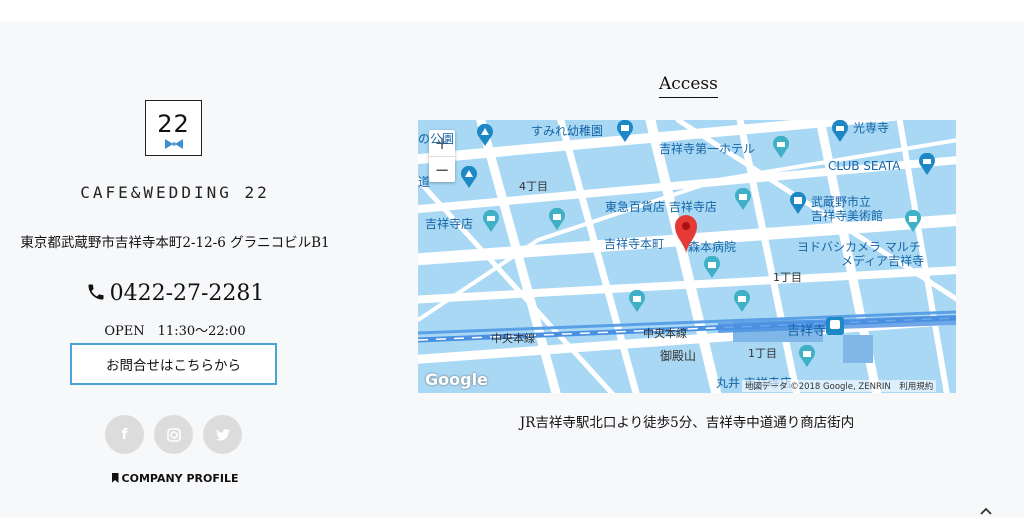  Describe the element at coordinates (707, 149) in the screenshot. I see `map-label: 吉祥寺第一ホテル` at that location.